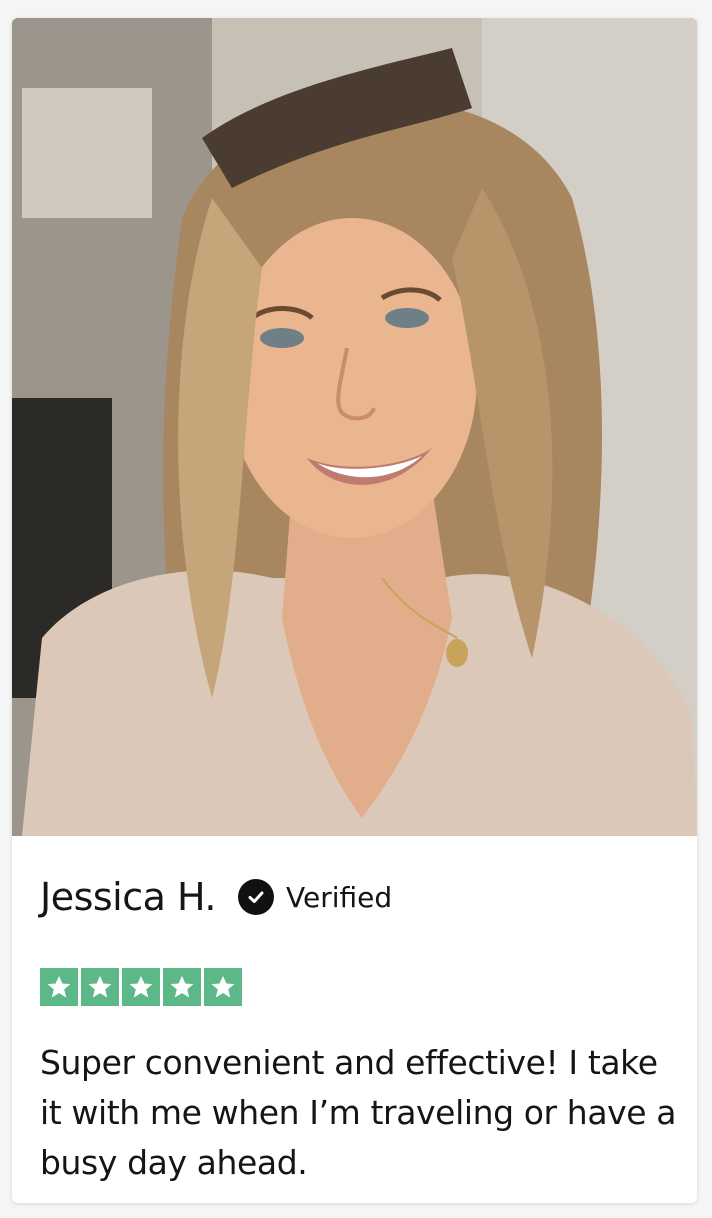  I want to click on star-rating, so click(141, 987).